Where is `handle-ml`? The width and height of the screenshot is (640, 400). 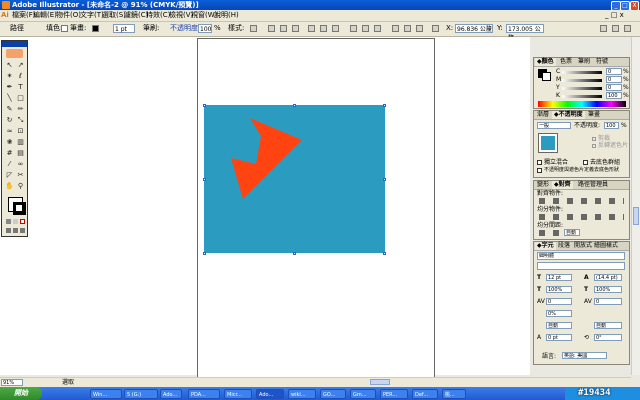
handle-ml is located at coordinates (204, 179).